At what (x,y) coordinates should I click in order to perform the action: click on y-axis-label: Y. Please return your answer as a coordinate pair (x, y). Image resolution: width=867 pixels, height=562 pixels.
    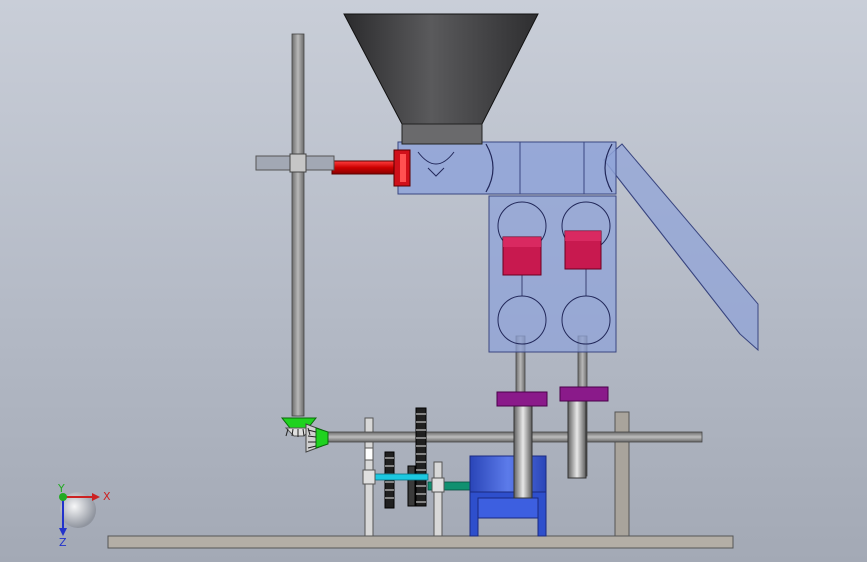
    Looking at the image, I should click on (61, 488).